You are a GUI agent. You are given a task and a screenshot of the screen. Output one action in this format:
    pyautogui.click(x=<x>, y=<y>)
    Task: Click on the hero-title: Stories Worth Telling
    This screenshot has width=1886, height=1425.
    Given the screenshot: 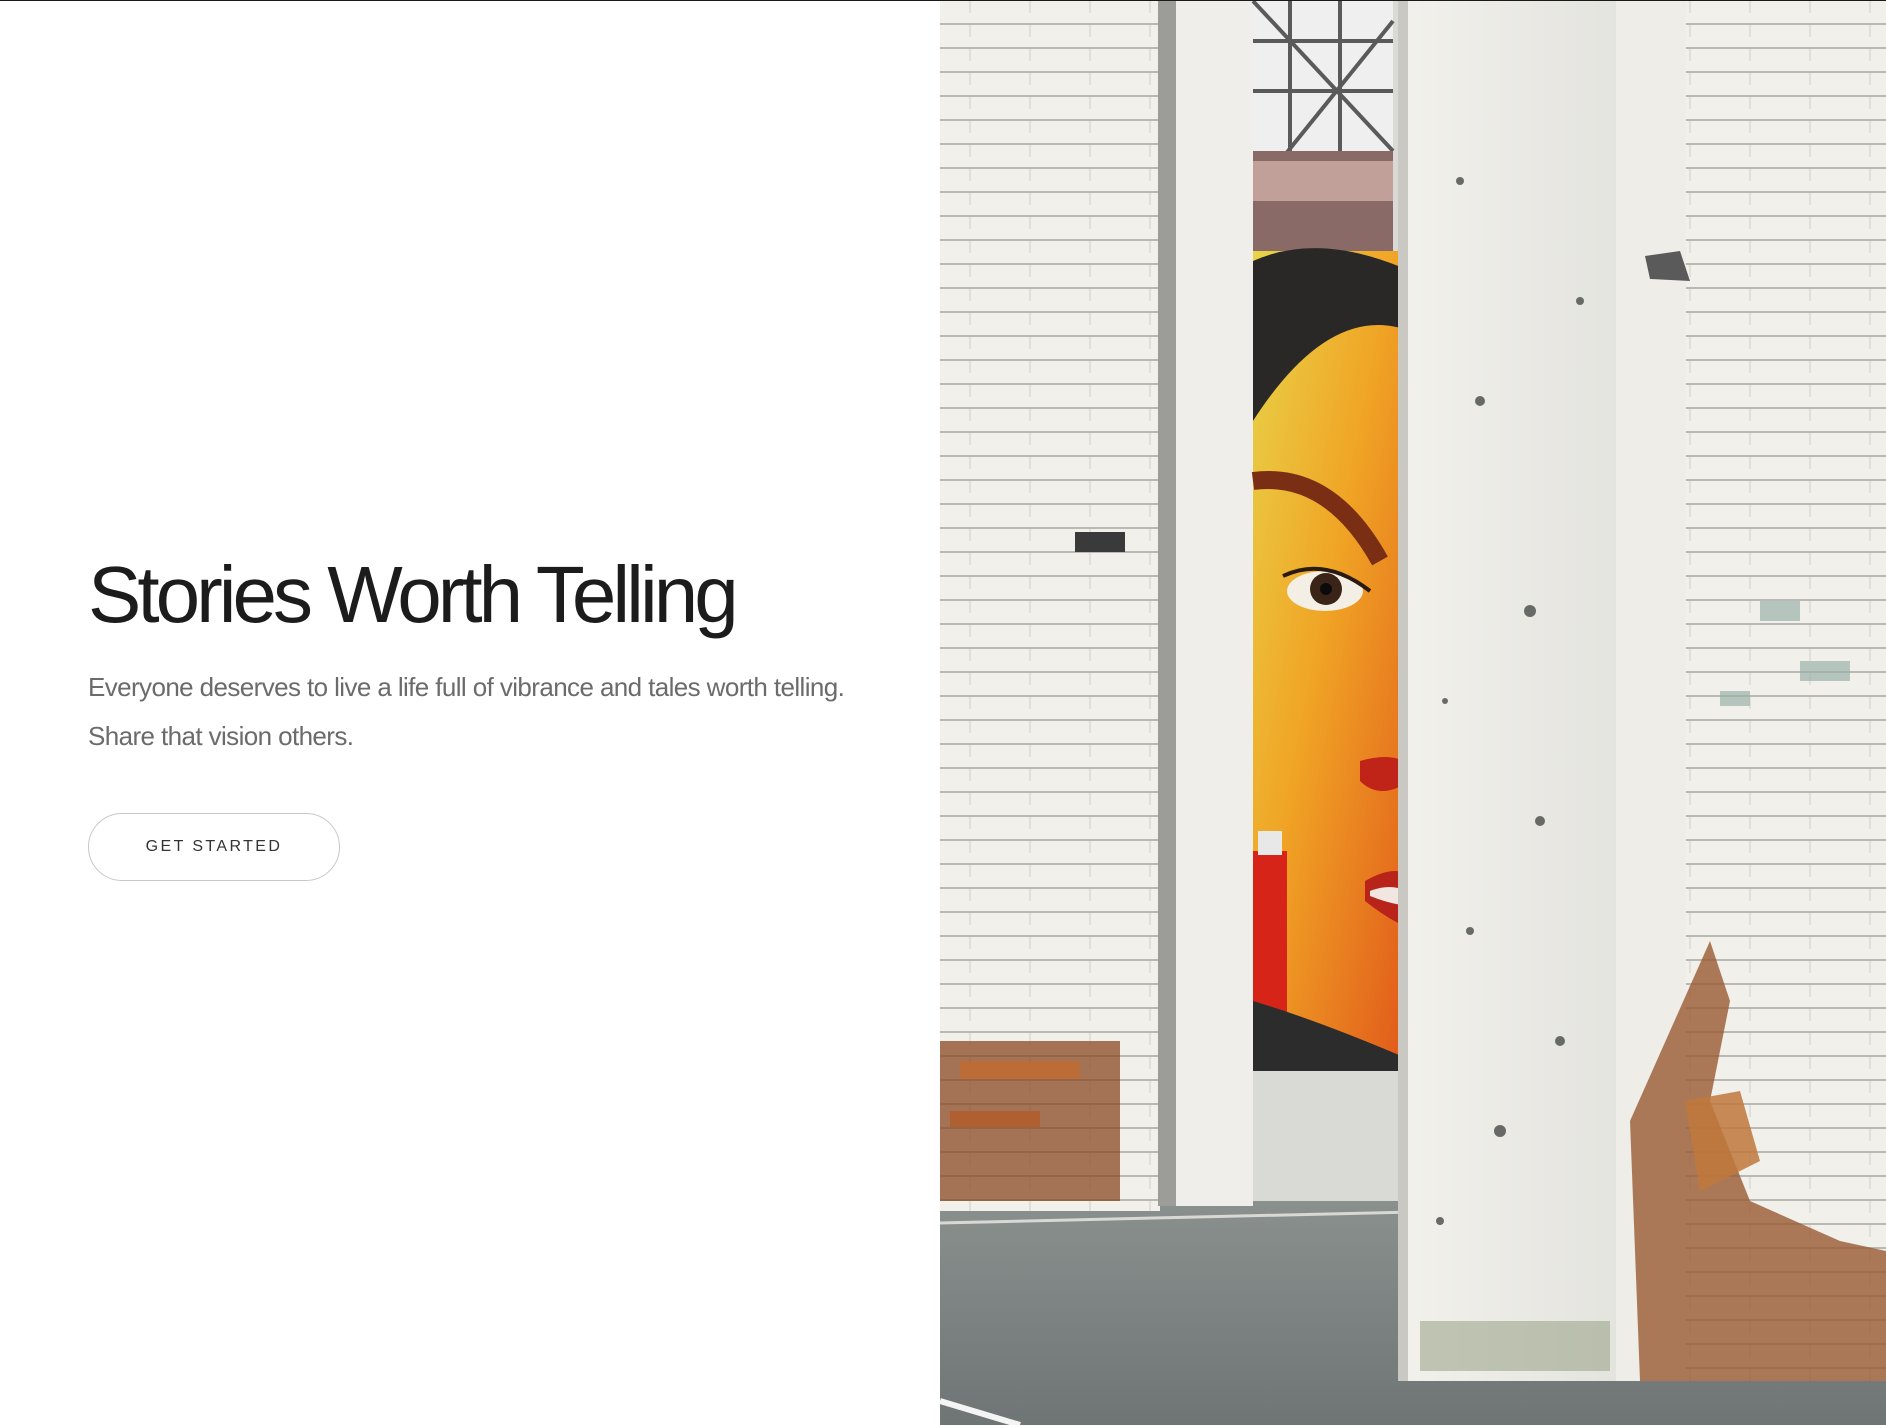 What is the action you would take?
    pyautogui.click(x=413, y=594)
    